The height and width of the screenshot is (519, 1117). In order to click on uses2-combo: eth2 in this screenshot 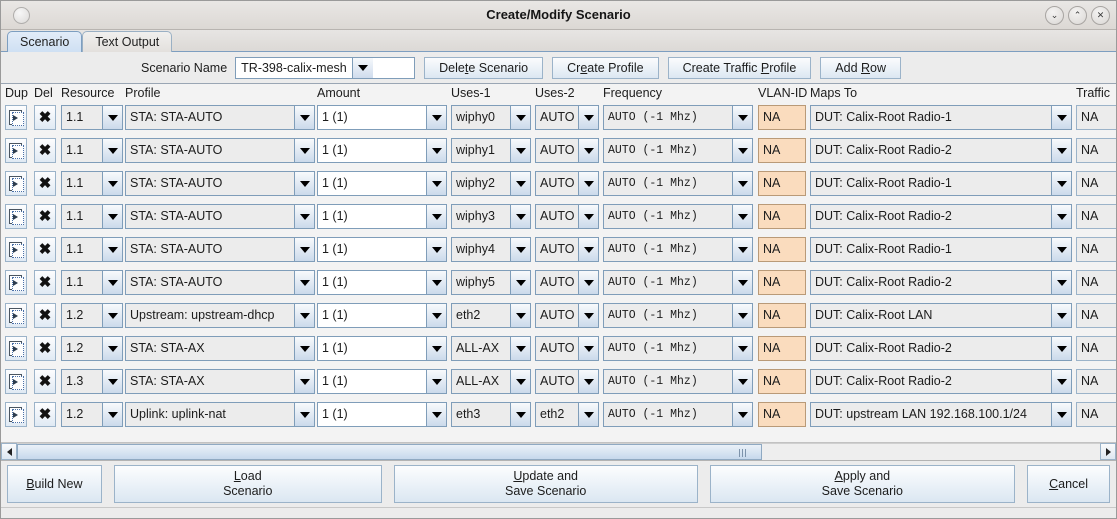, I will do `click(567, 414)`.